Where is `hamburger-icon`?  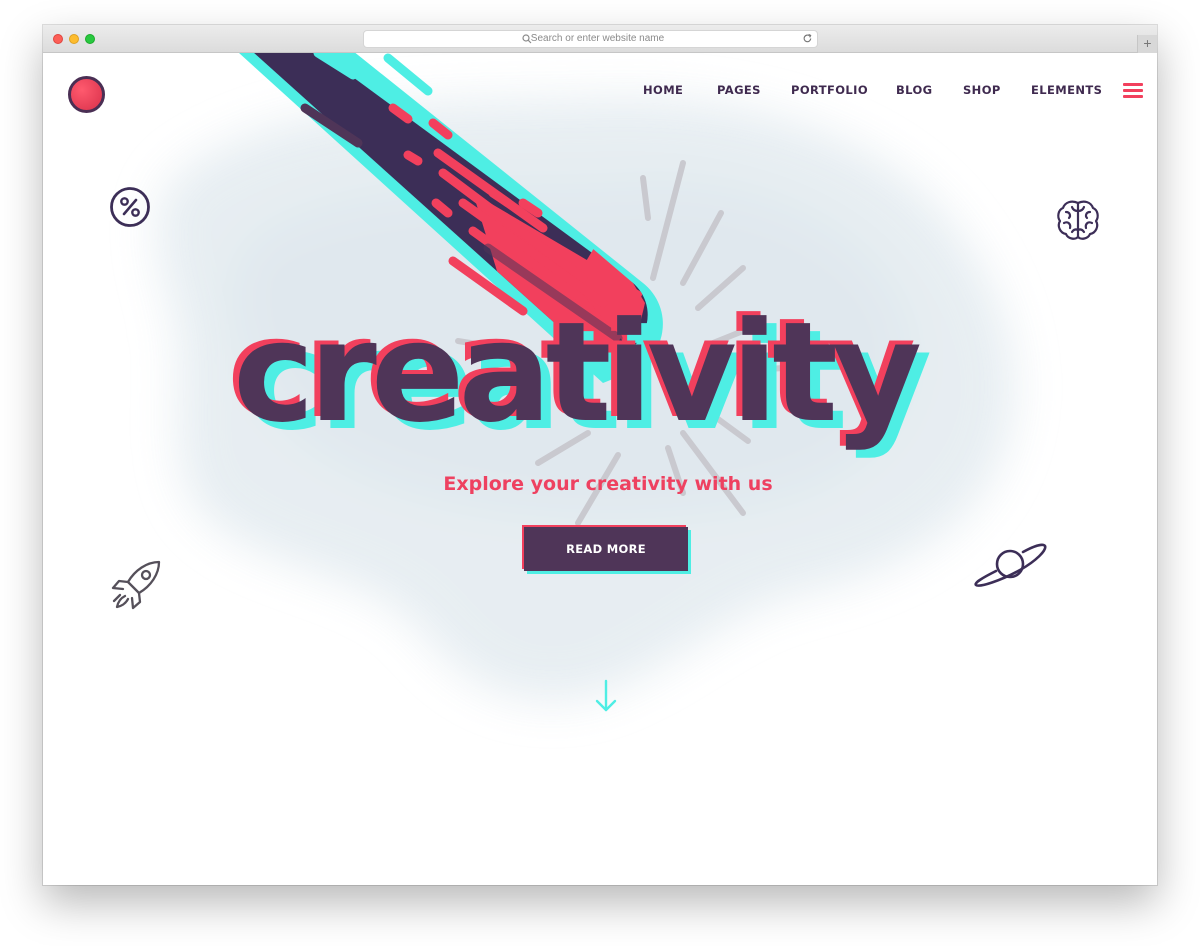
hamburger-icon is located at coordinates (1133, 91).